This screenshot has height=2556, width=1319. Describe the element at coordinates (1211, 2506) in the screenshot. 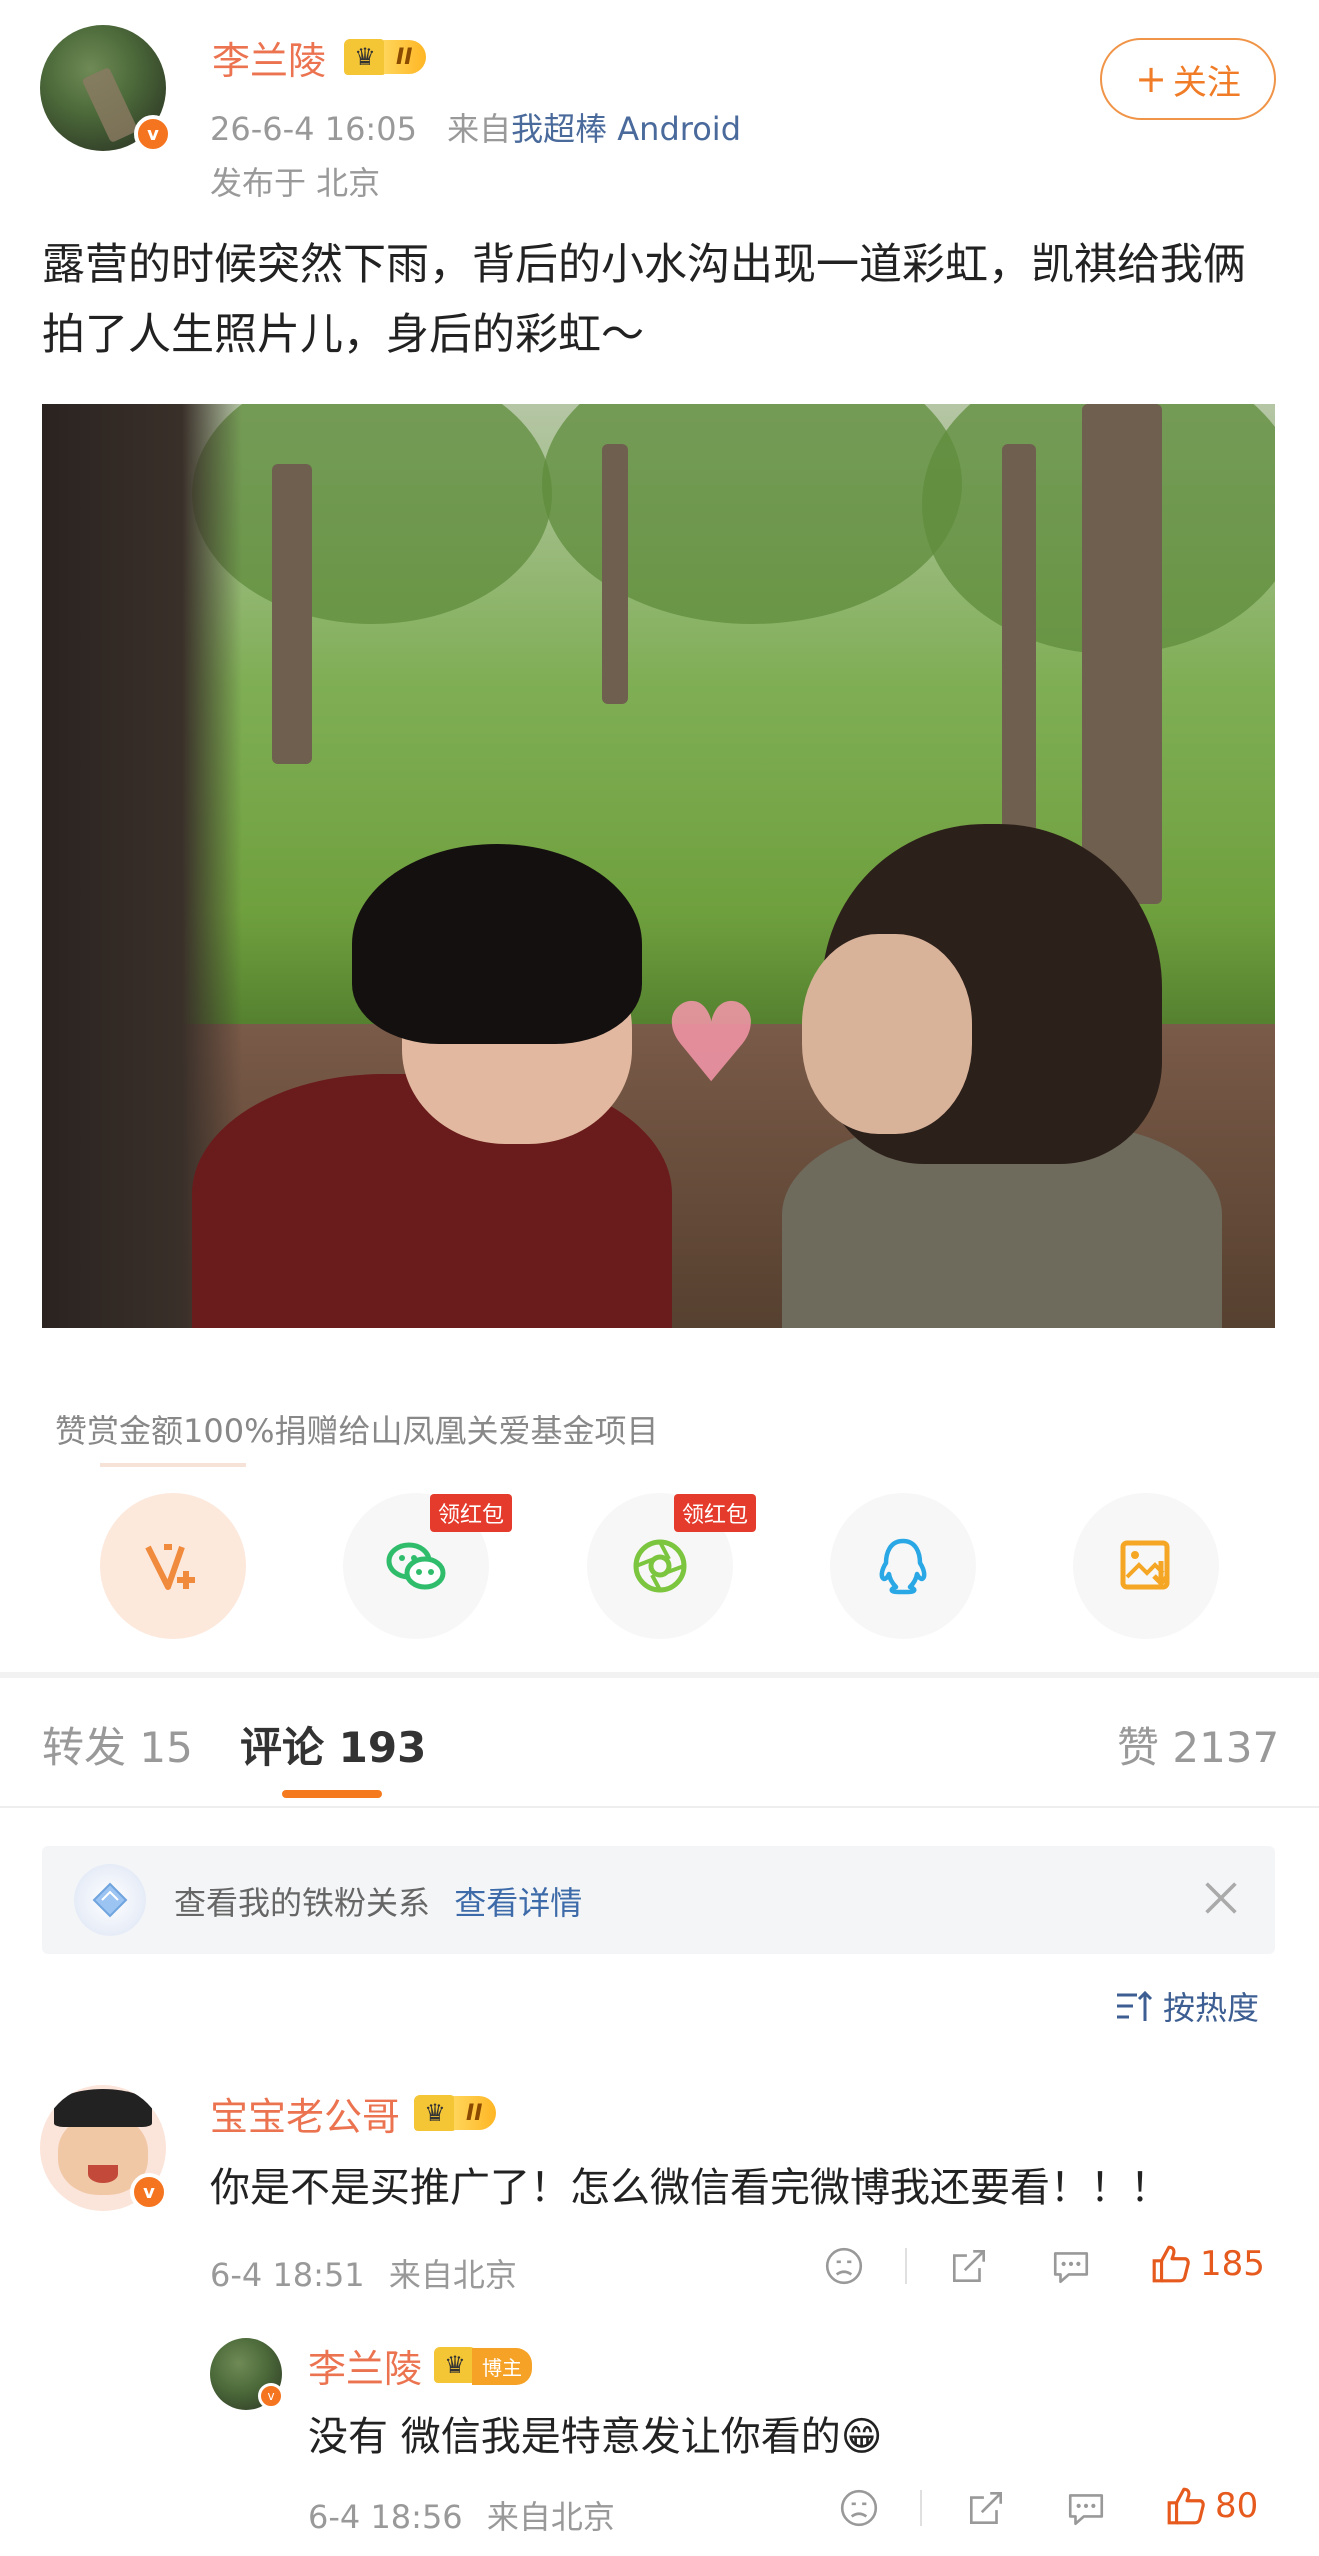

I see `like-button: 80` at that location.